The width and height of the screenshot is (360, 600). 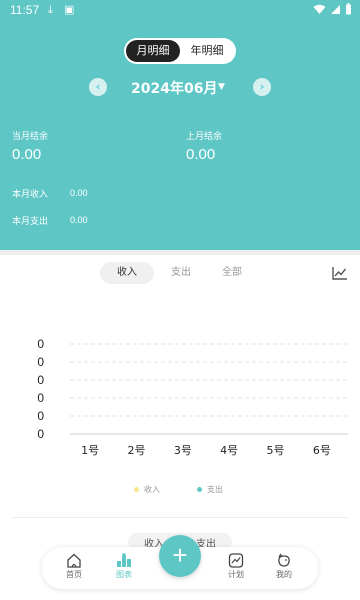 What do you see at coordinates (180, 517) in the screenshot?
I see `content-divider` at bounding box center [180, 517].